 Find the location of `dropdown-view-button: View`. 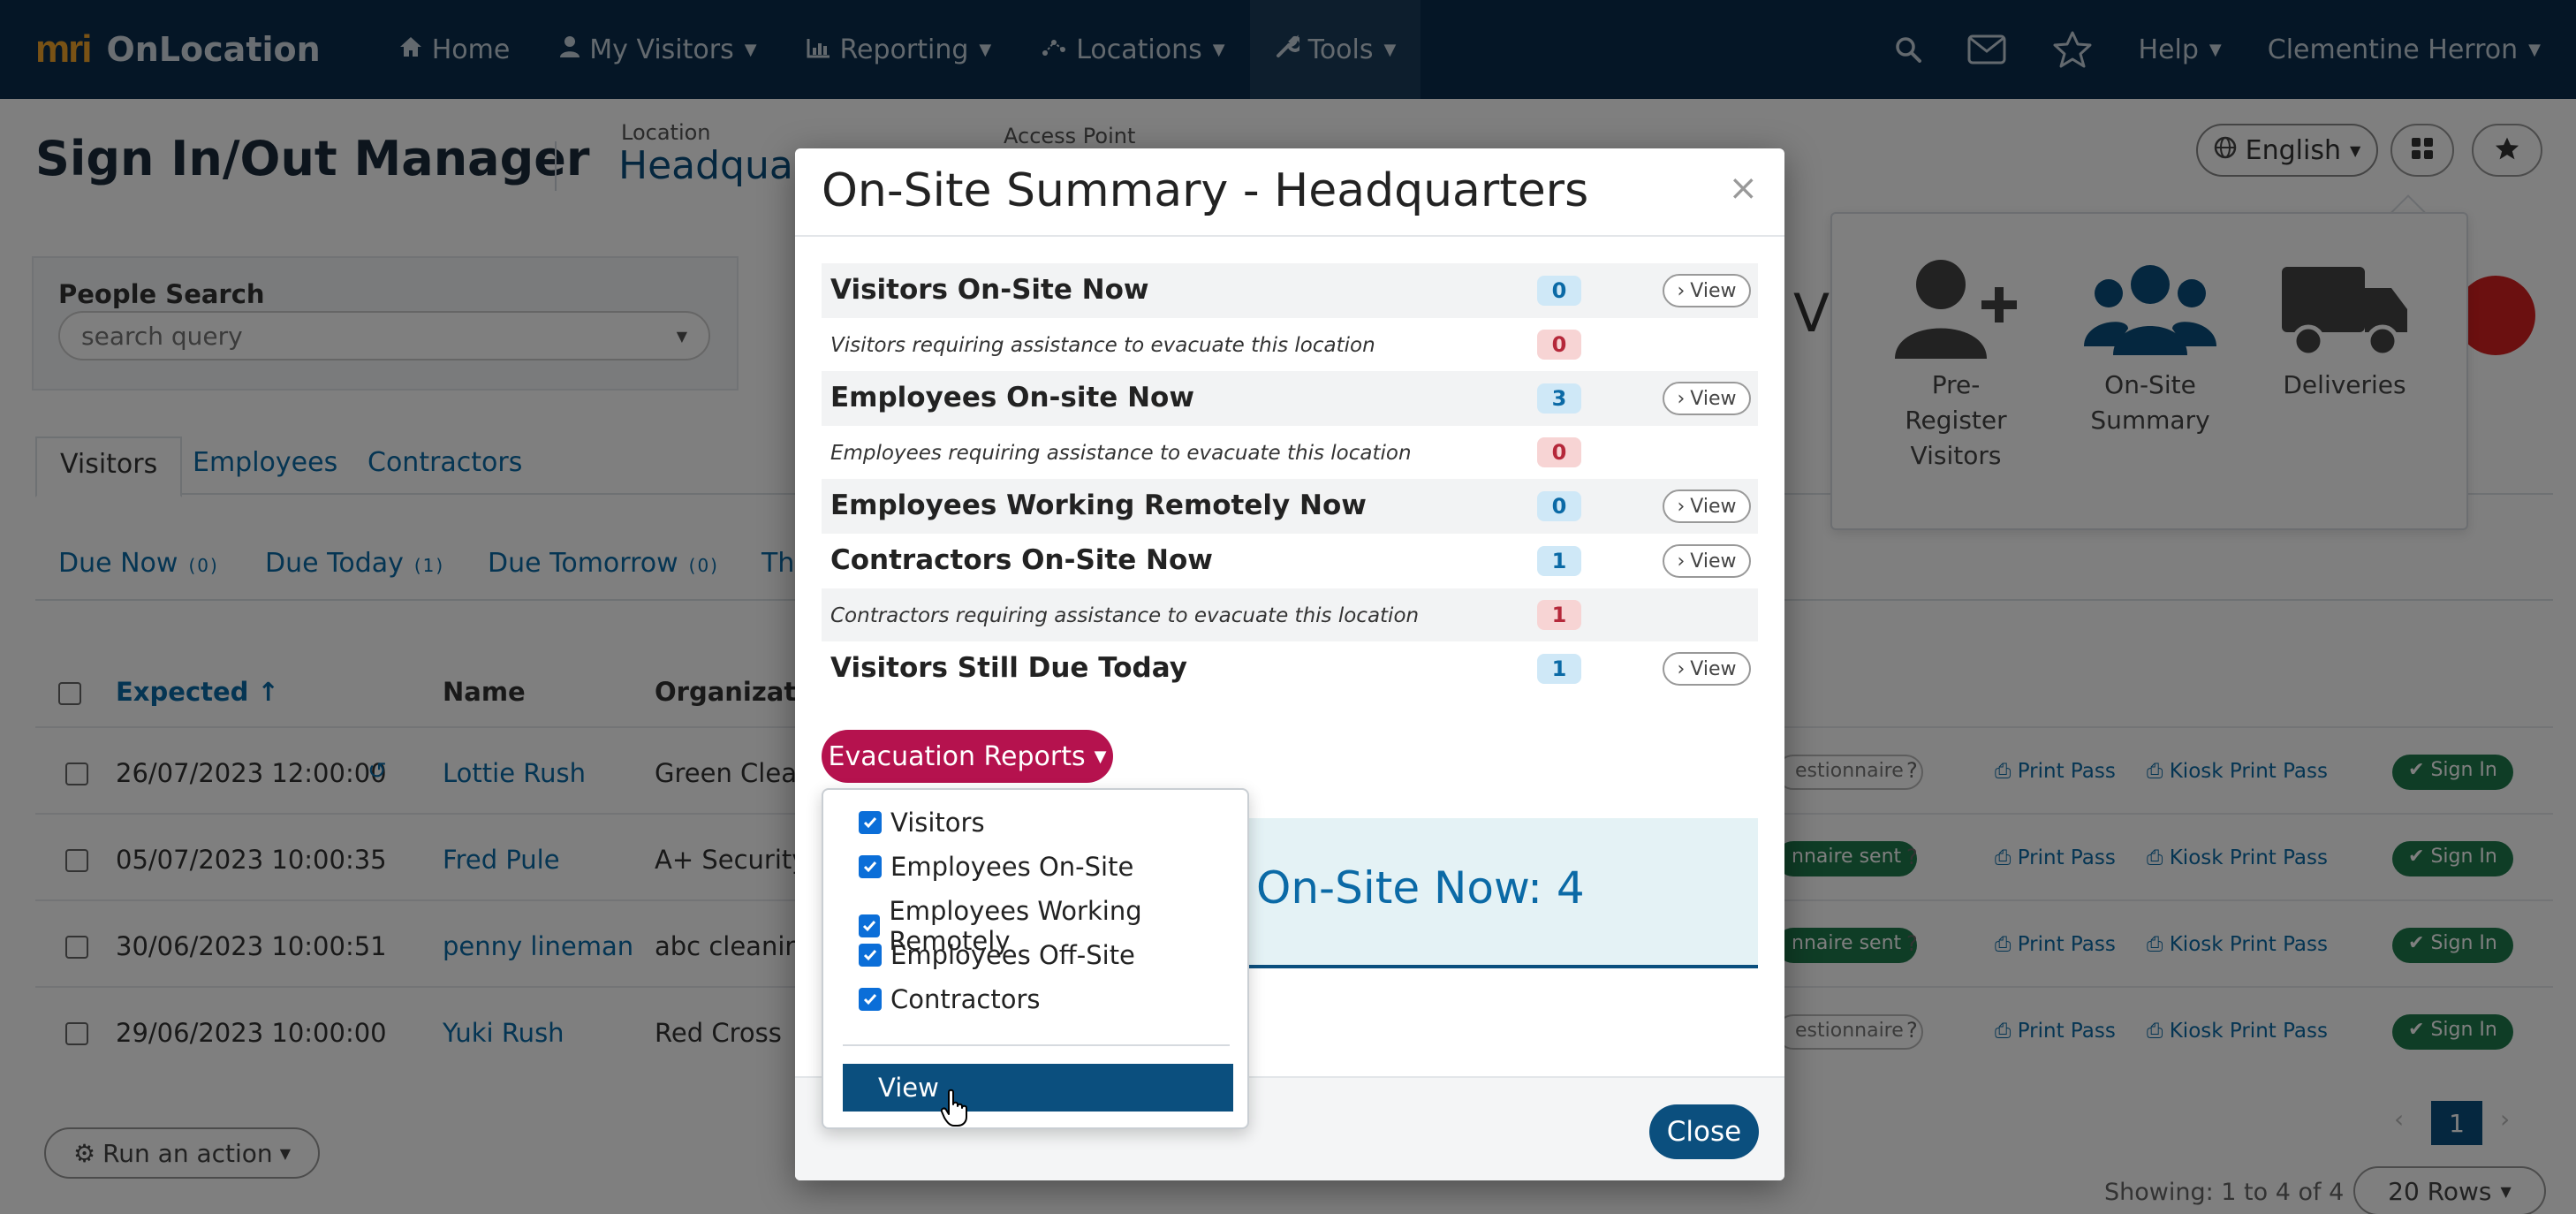

dropdown-view-button: View is located at coordinates (1038, 1088).